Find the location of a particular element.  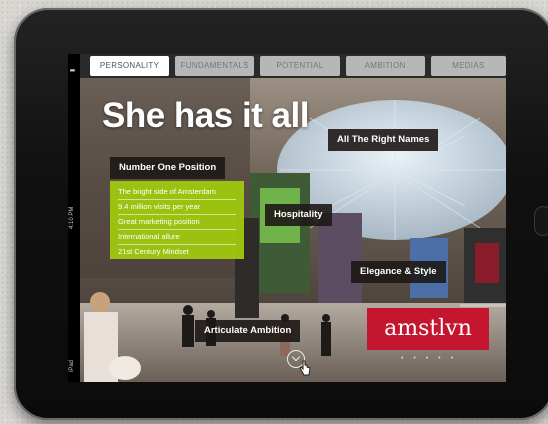

status-bar: iPad 4:10 PM ▮ is located at coordinates (74, 218).